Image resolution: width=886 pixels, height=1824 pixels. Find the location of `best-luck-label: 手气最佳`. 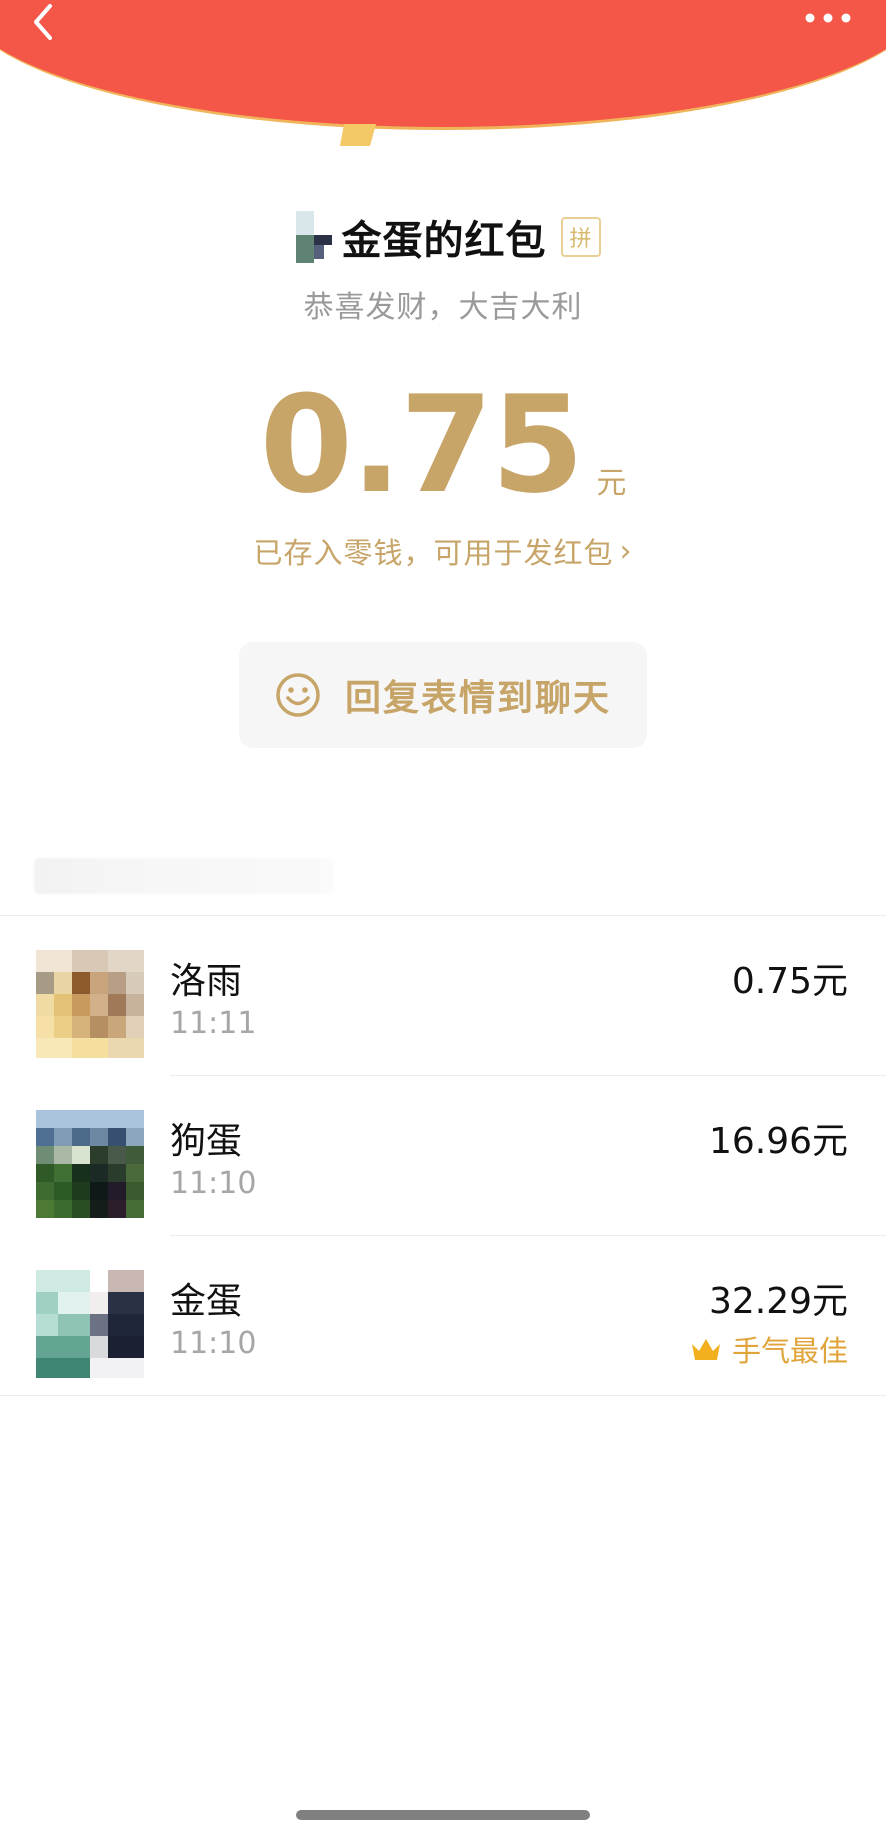

best-luck-label: 手气最佳 is located at coordinates (789, 1351).